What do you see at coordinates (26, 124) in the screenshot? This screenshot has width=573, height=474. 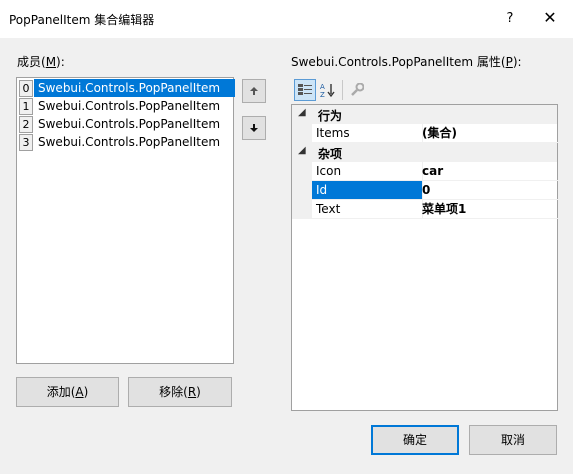 I see `item-index: 2` at bounding box center [26, 124].